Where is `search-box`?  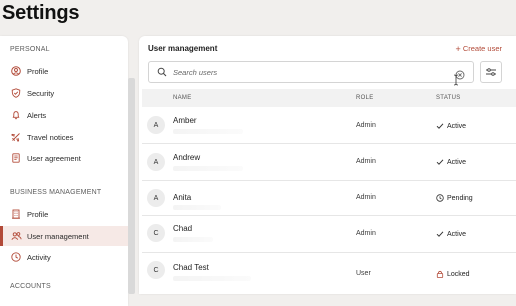
search-box is located at coordinates (311, 72).